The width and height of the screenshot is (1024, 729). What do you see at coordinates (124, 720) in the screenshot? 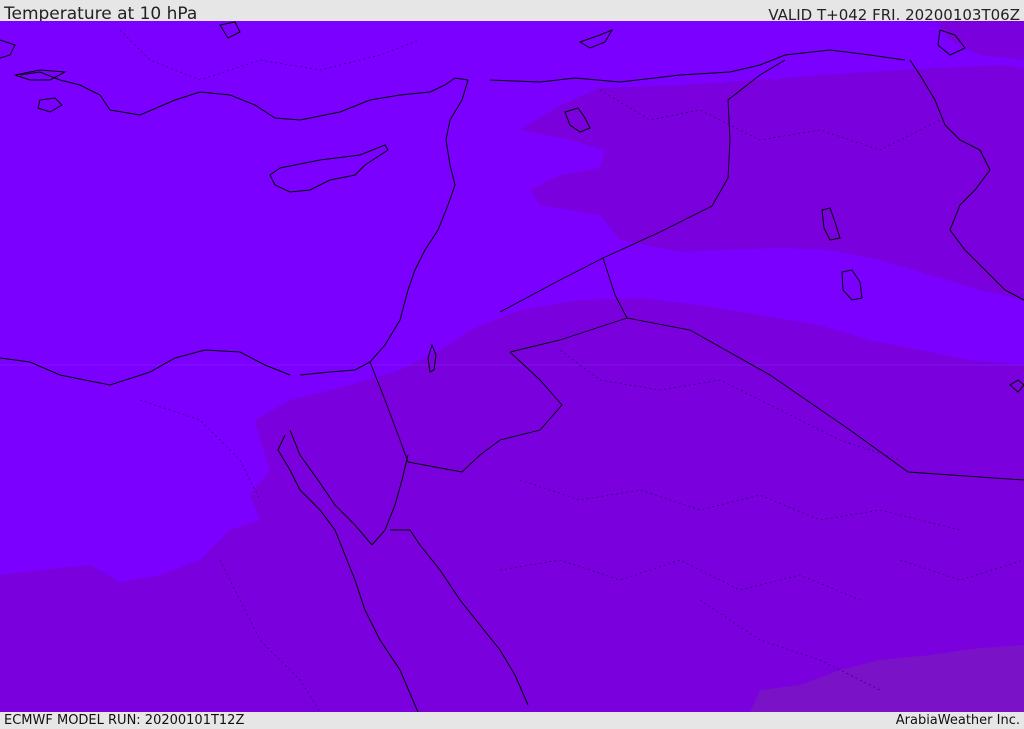
I see `model-run-label: ECMWF MODEL RUN: 20200101T12Z` at bounding box center [124, 720].